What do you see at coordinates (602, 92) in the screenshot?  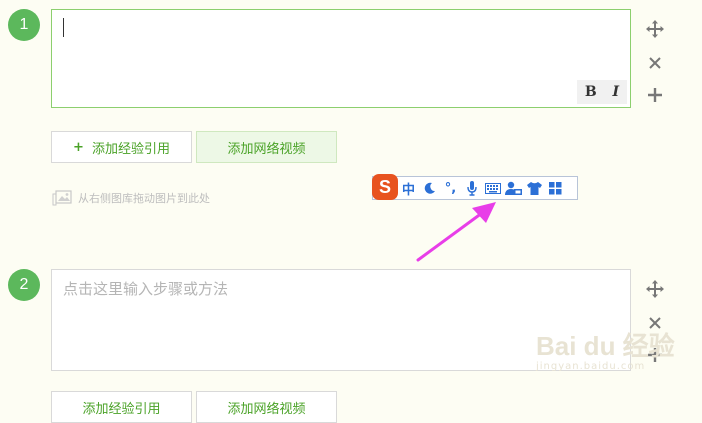 I see `format-toolbar: B I` at bounding box center [602, 92].